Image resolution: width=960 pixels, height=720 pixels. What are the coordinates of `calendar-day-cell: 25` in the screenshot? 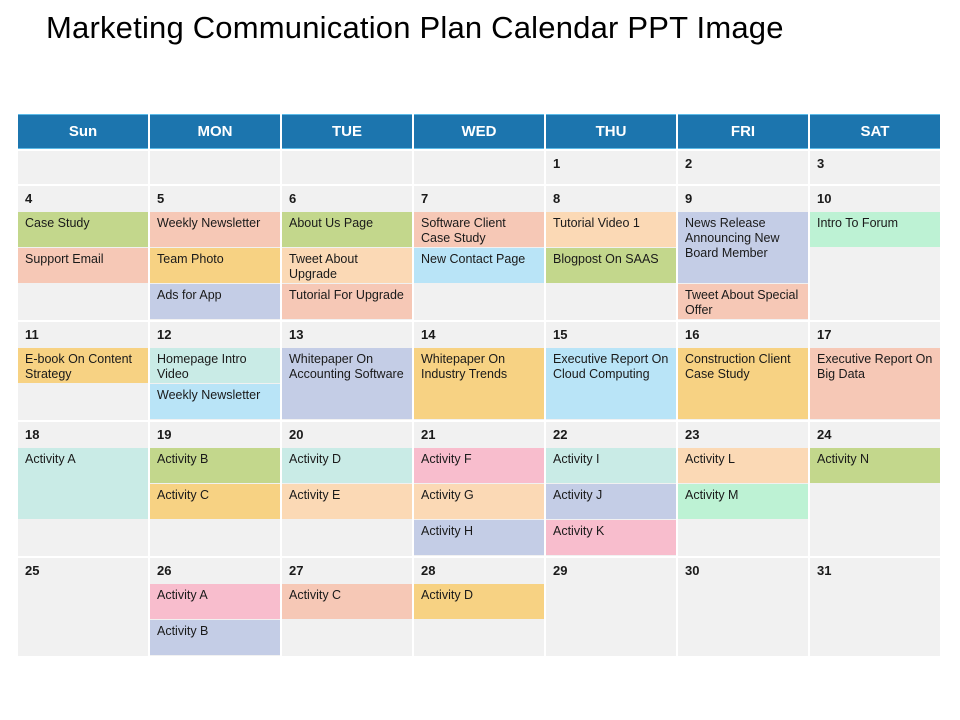 It's located at (83, 607).